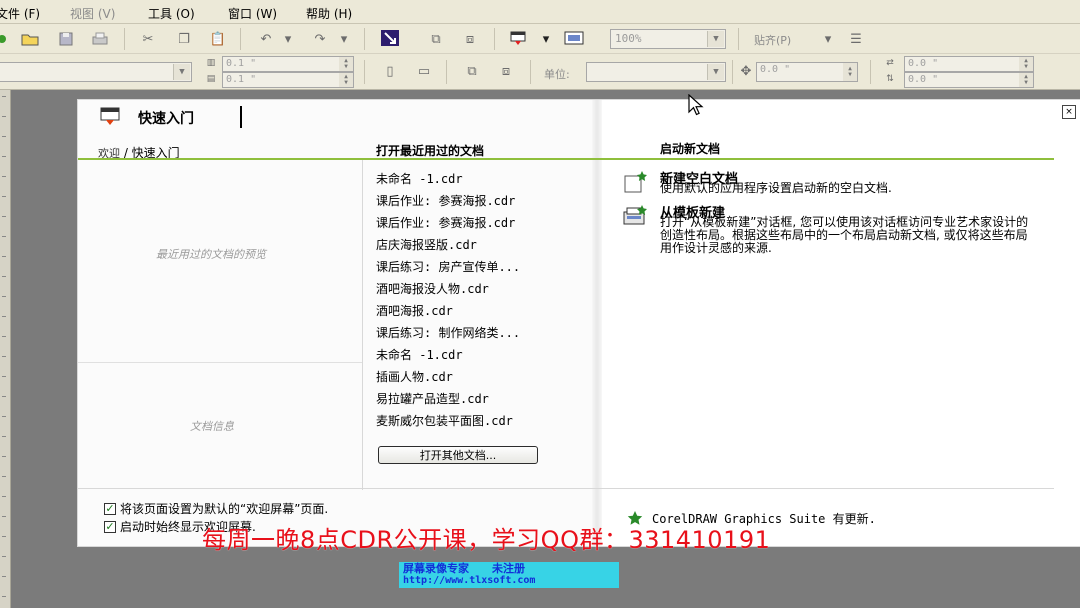  Describe the element at coordinates (775, 69) in the screenshot. I see `nudge-value: 0.0 "` at that location.